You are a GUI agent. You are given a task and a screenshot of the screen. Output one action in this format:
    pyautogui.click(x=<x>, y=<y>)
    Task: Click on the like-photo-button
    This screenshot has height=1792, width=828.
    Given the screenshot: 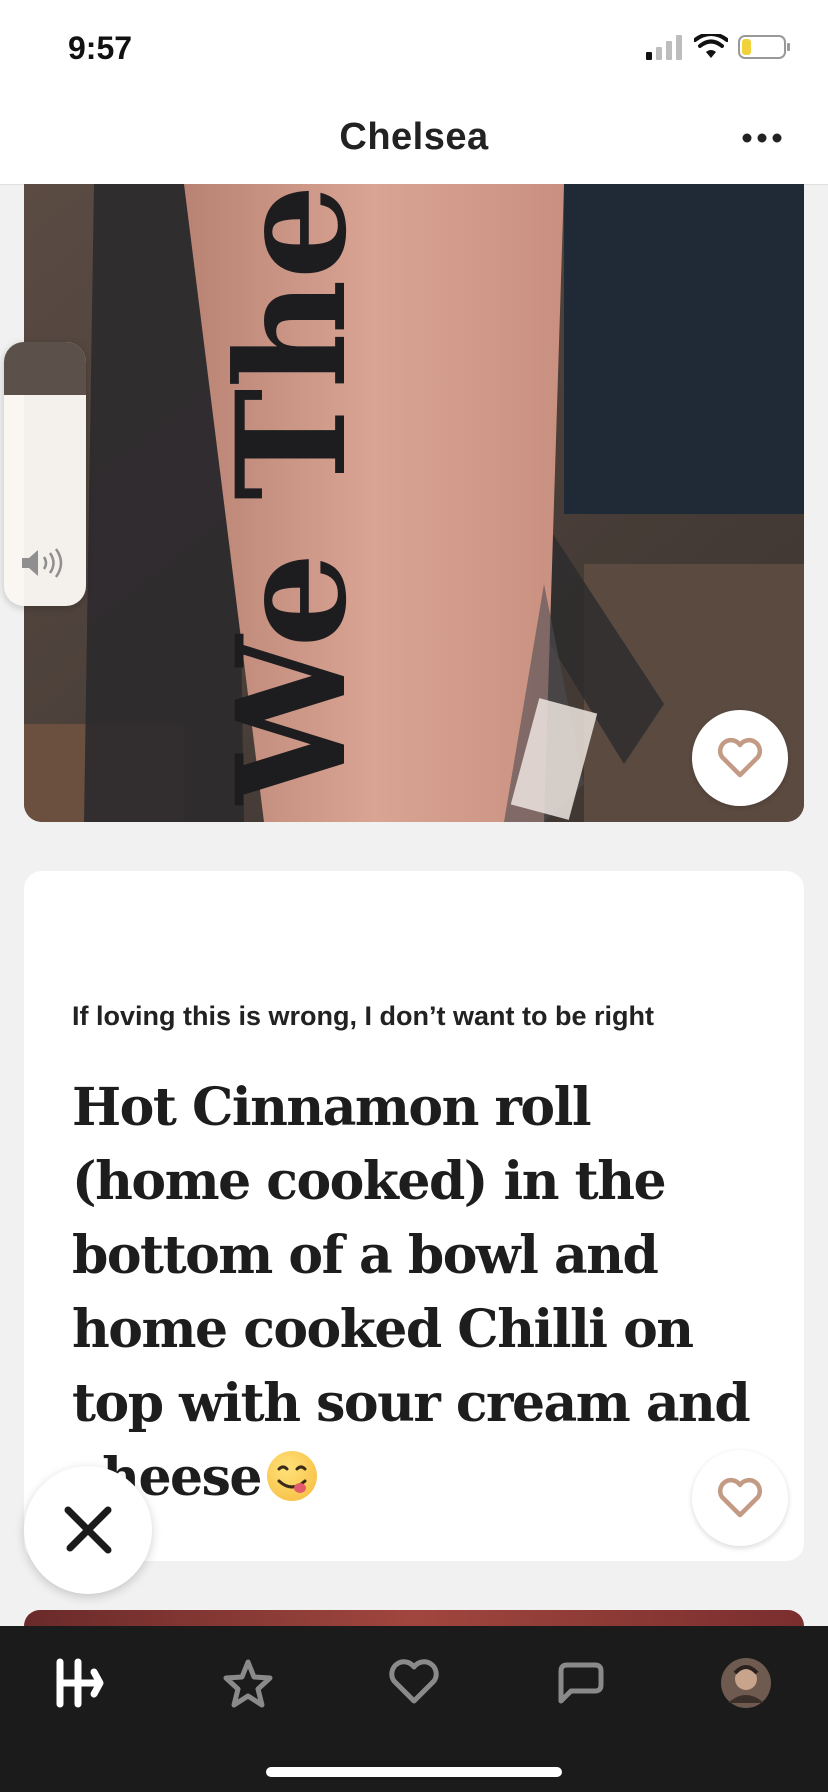 What is the action you would take?
    pyautogui.click(x=740, y=758)
    